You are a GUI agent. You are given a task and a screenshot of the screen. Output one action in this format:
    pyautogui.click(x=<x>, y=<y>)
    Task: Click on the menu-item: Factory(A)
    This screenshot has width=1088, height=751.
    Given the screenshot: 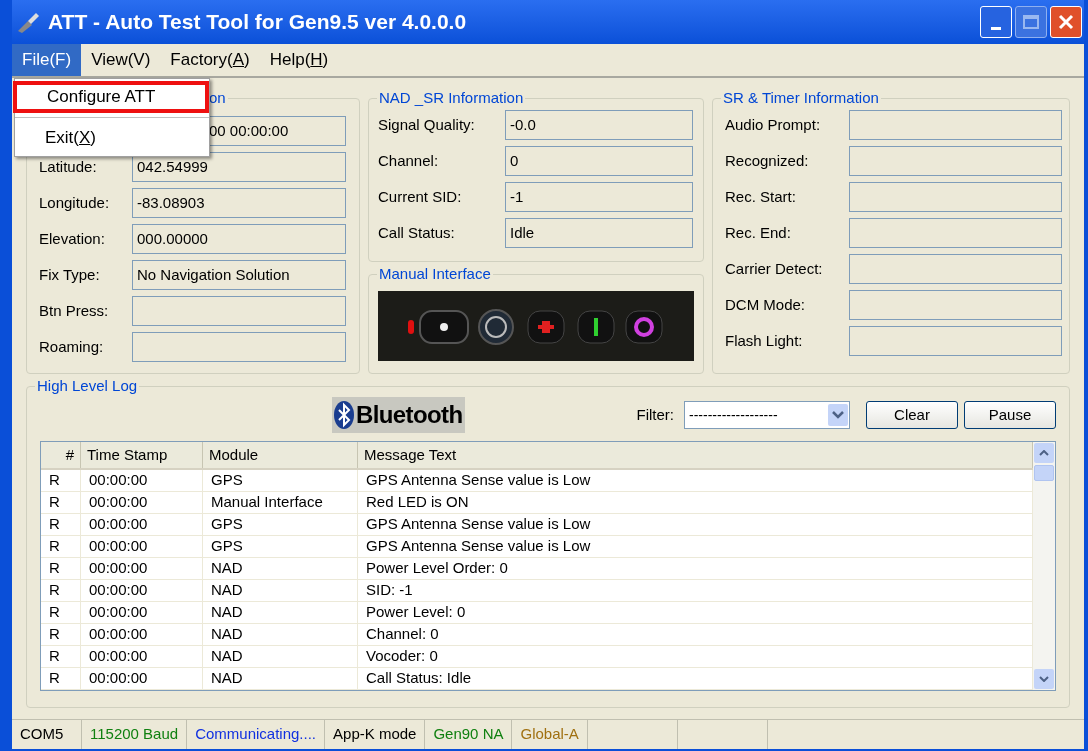 What is the action you would take?
    pyautogui.click(x=210, y=60)
    